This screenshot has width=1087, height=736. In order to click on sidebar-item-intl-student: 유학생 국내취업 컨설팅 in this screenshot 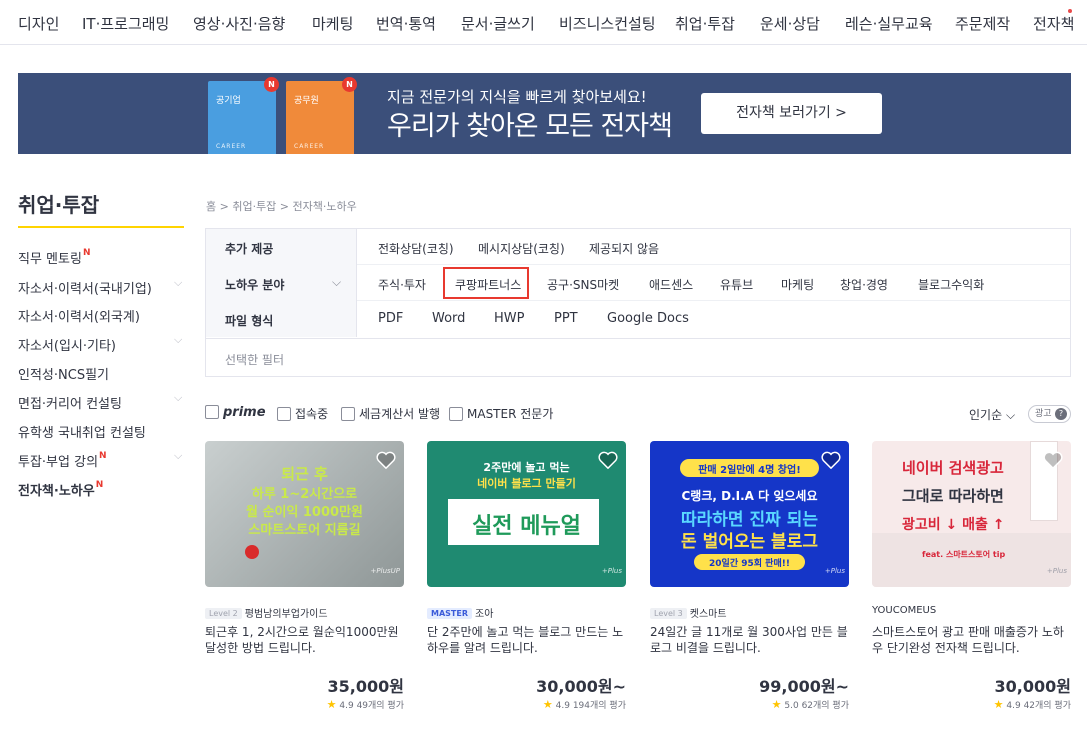, I will do `click(82, 431)`.